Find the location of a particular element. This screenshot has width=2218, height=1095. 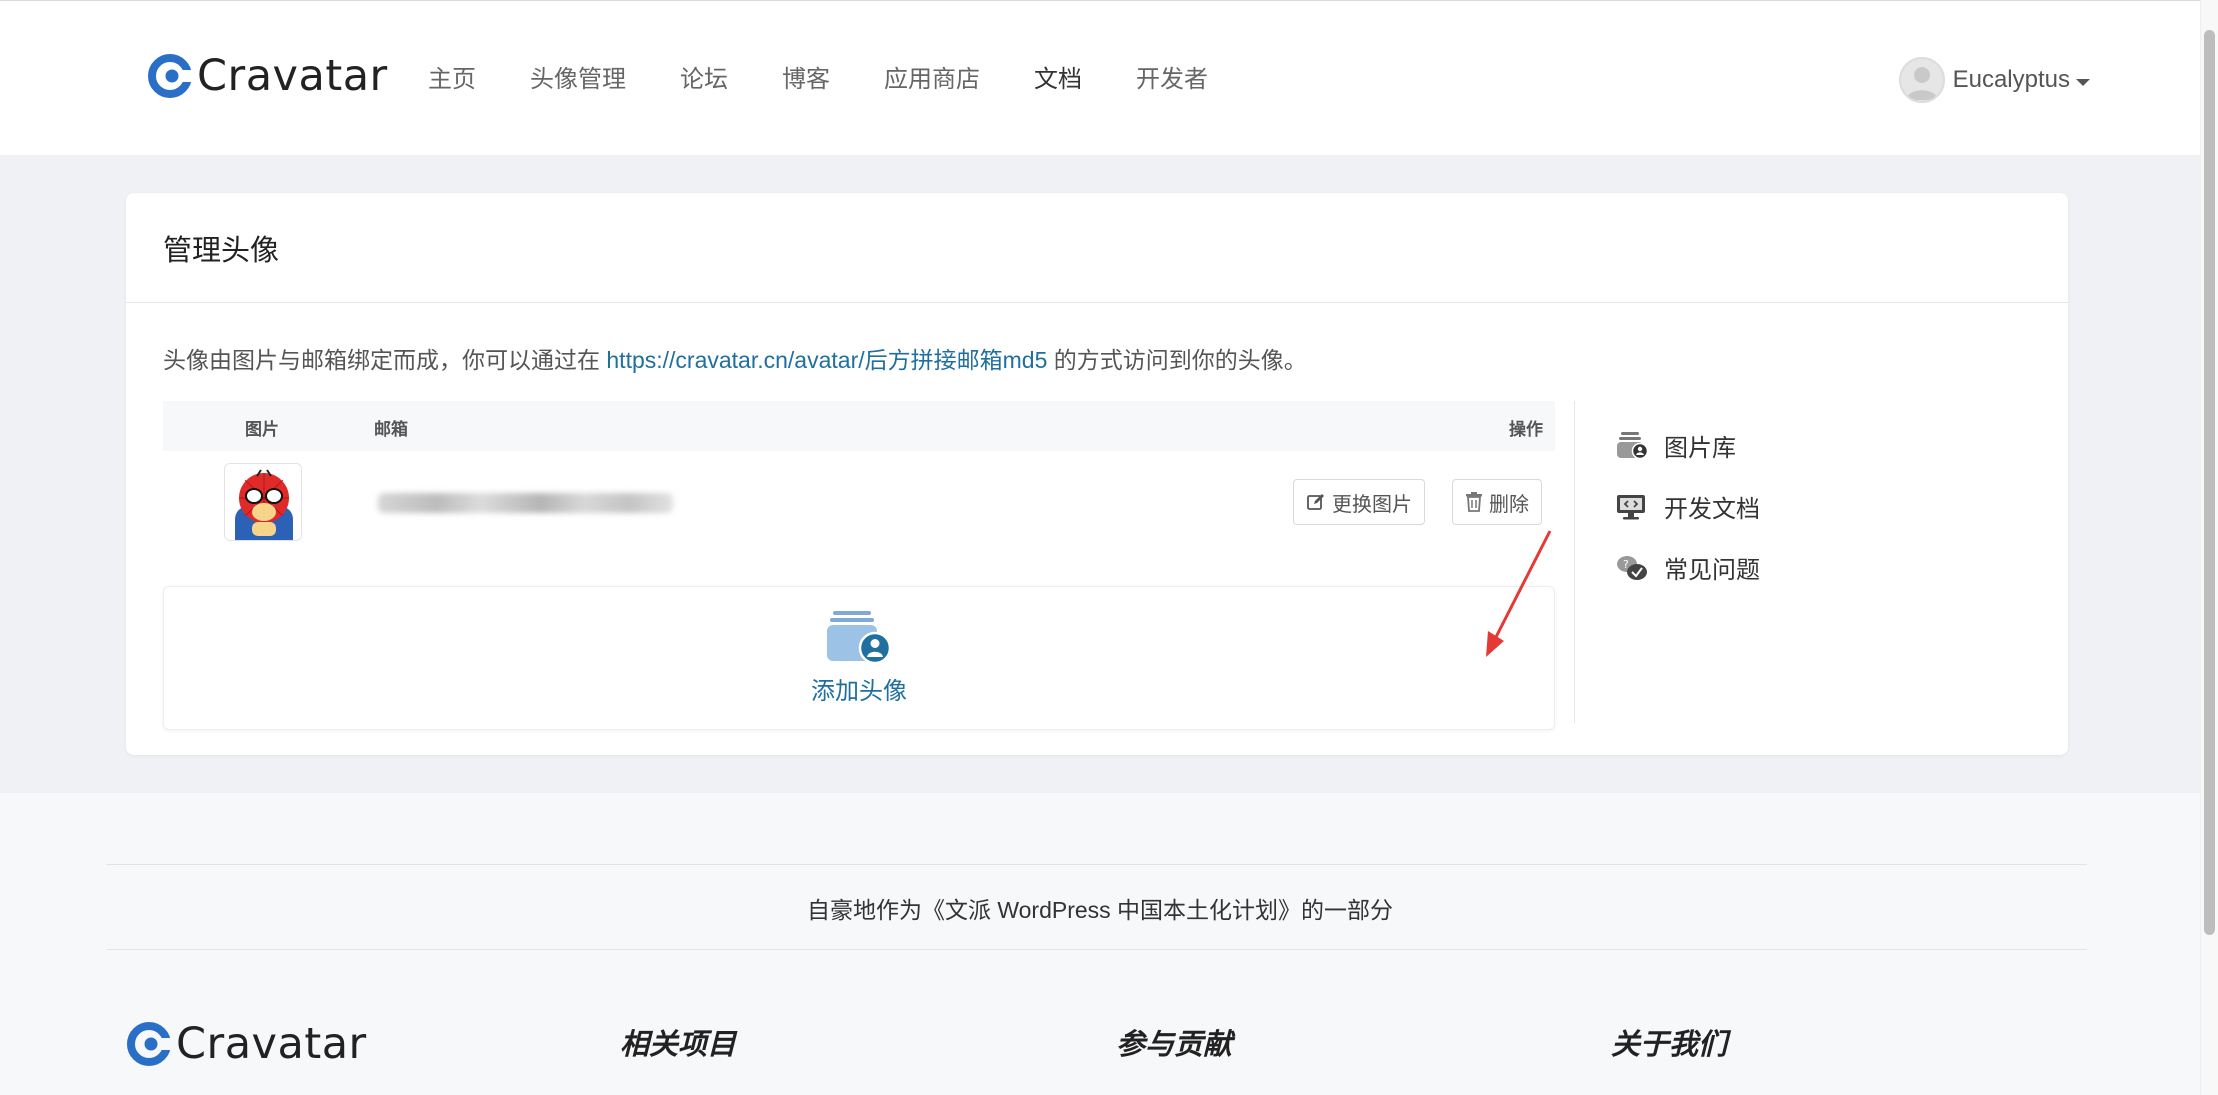

add-avatar-button: 添加头像 is located at coordinates (859, 658).